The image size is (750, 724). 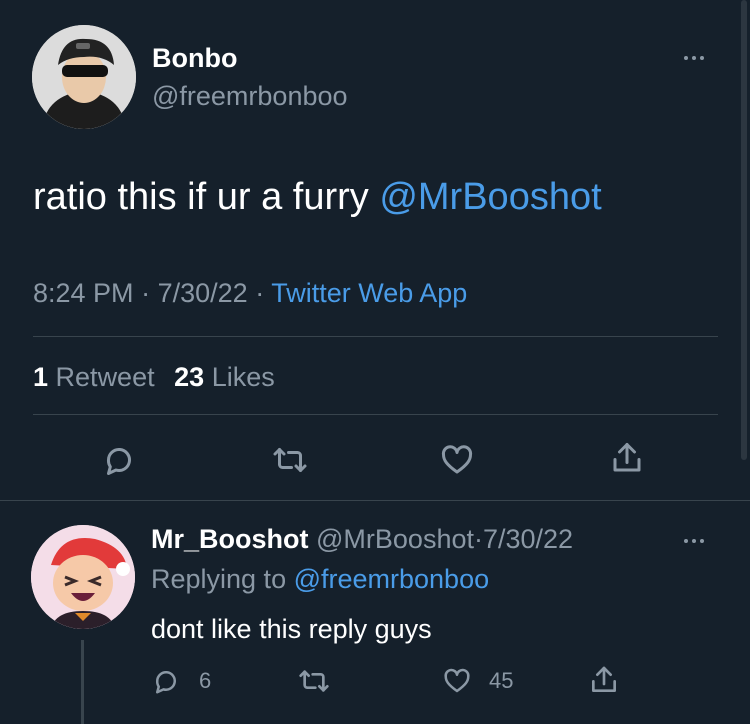 What do you see at coordinates (250, 293) in the screenshot?
I see `tweet-meta: 8:24 PM · 7/30/22 · Twitter Web App` at bounding box center [250, 293].